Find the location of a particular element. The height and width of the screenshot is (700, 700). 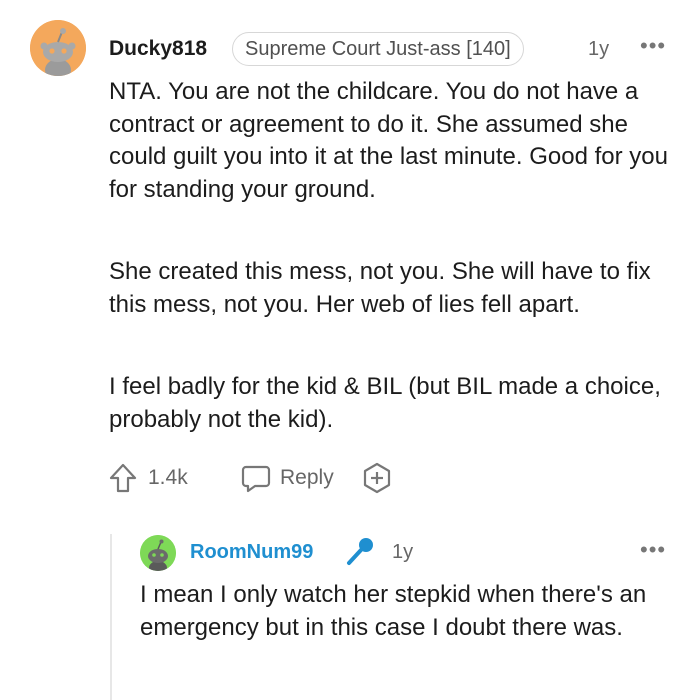

reply-bubble-icon is located at coordinates (256, 479).